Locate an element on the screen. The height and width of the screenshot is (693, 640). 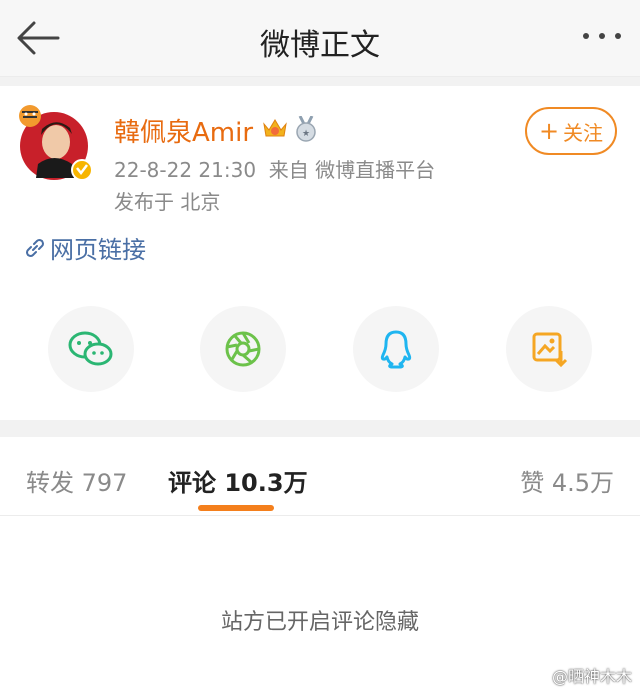
share-qq-button is located at coordinates (396, 349).